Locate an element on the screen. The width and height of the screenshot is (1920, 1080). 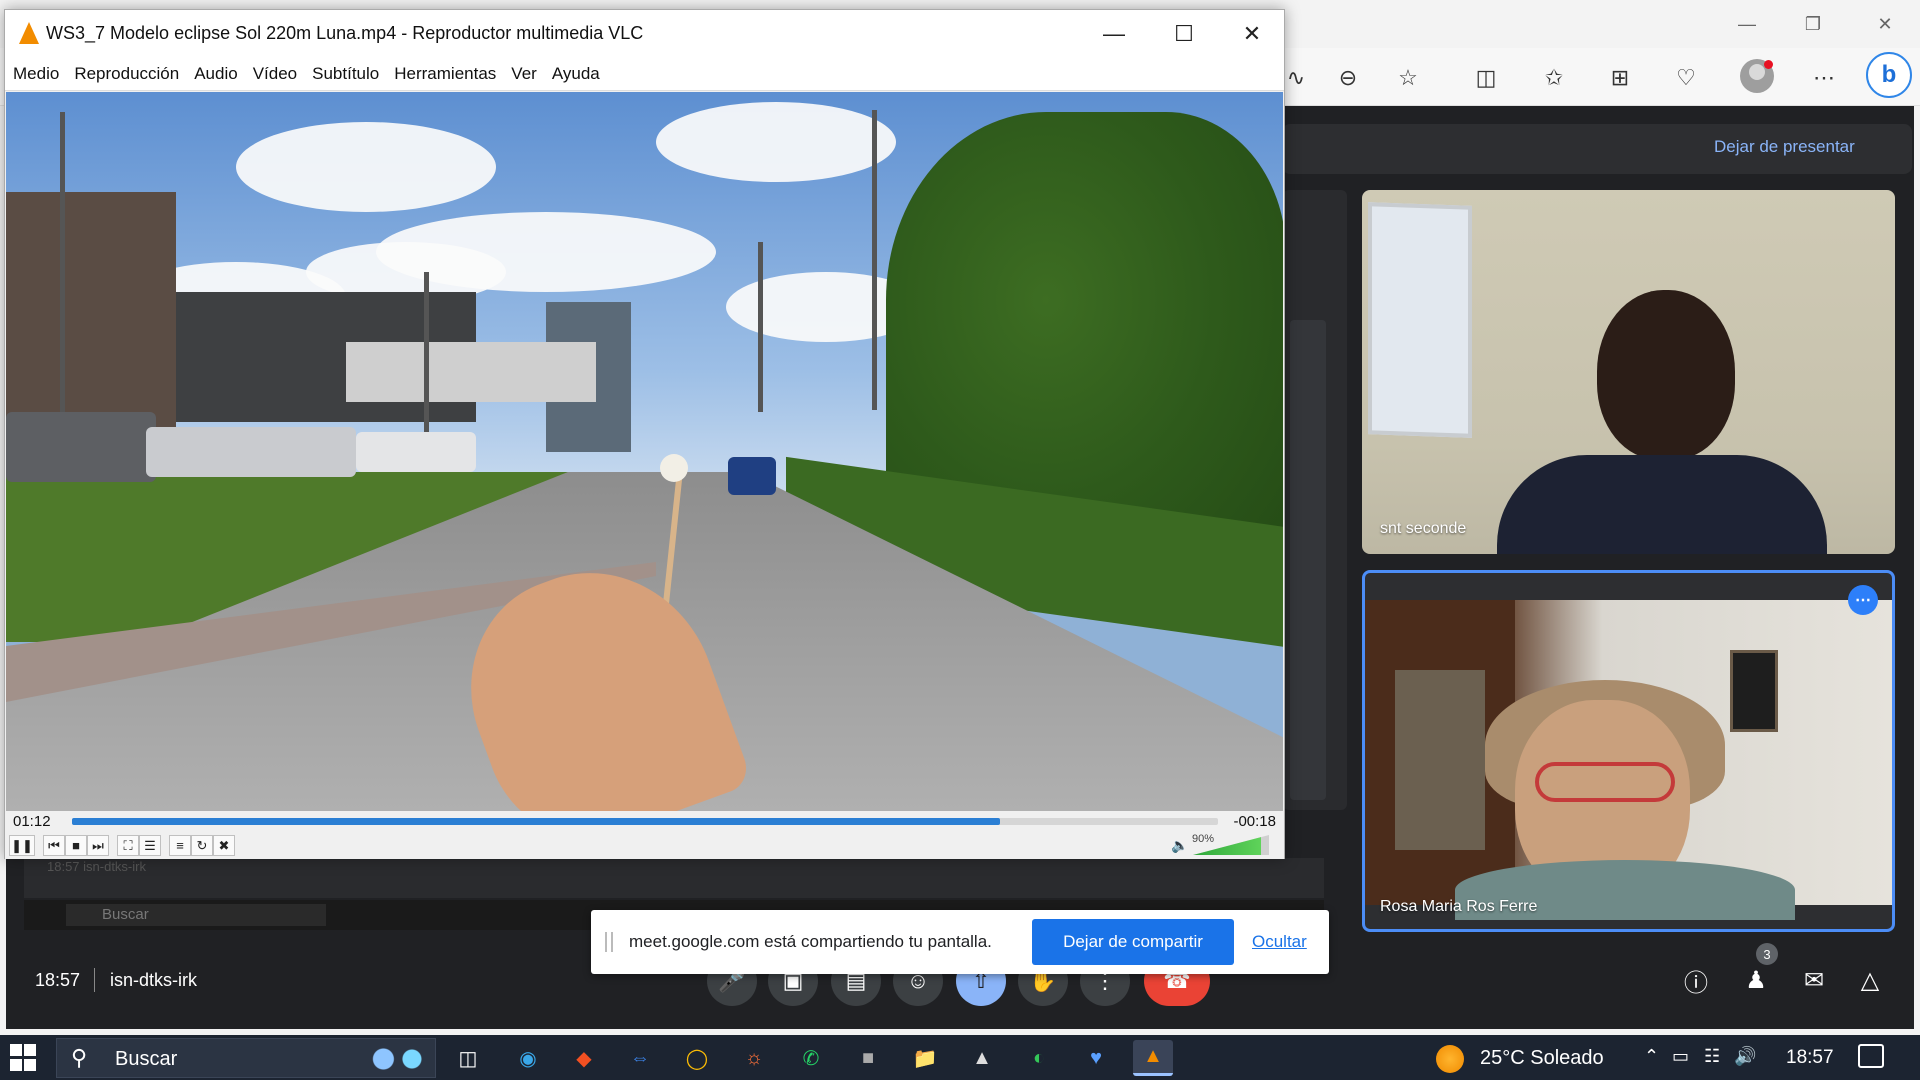
menu-subtitulo: Subtítulo is located at coordinates (345, 74).